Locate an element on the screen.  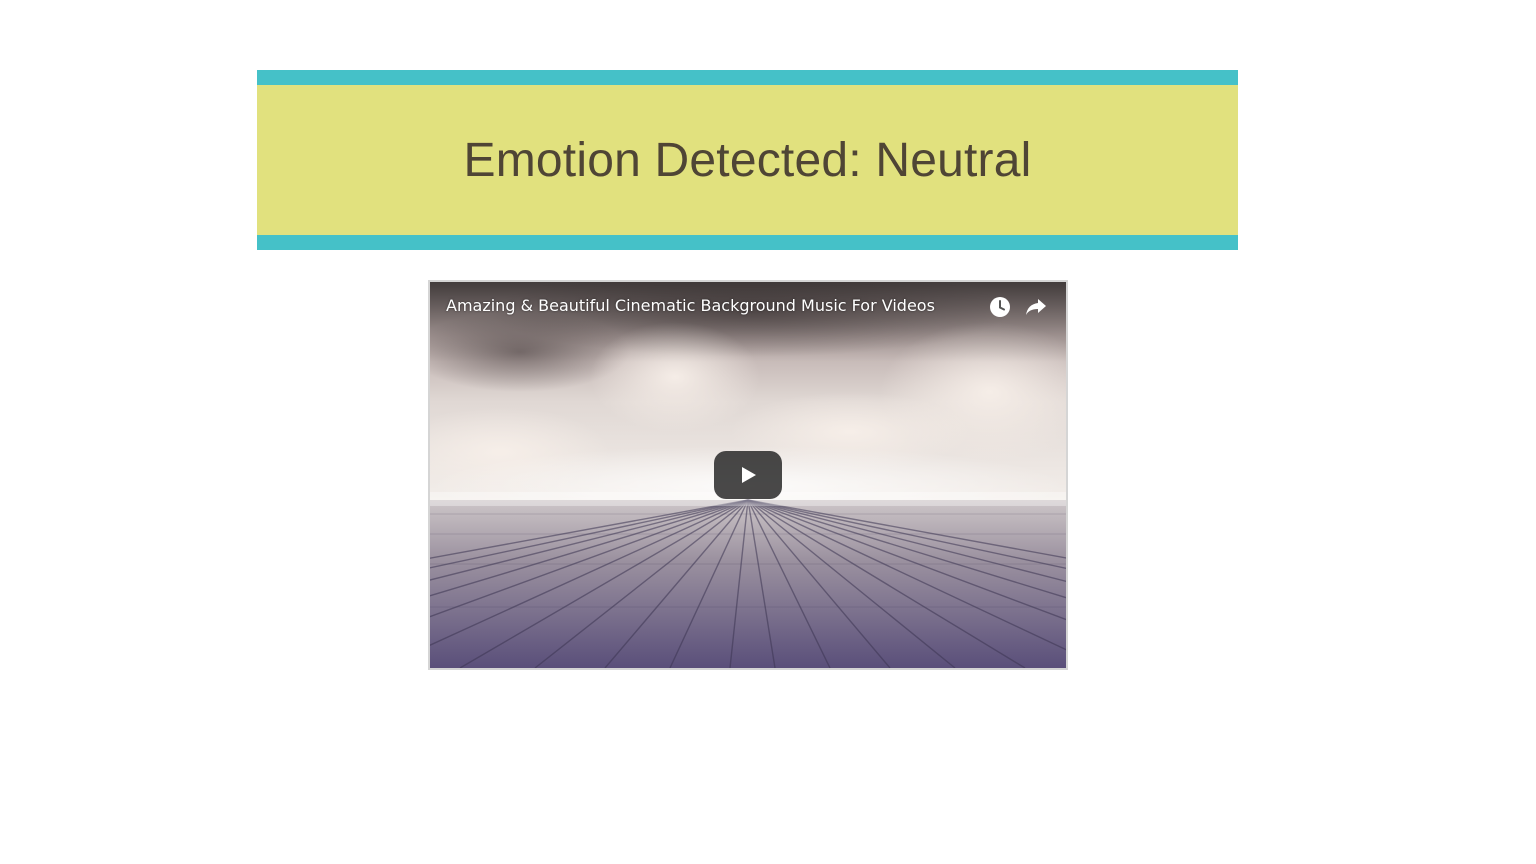
share-button is located at coordinates (1036, 307).